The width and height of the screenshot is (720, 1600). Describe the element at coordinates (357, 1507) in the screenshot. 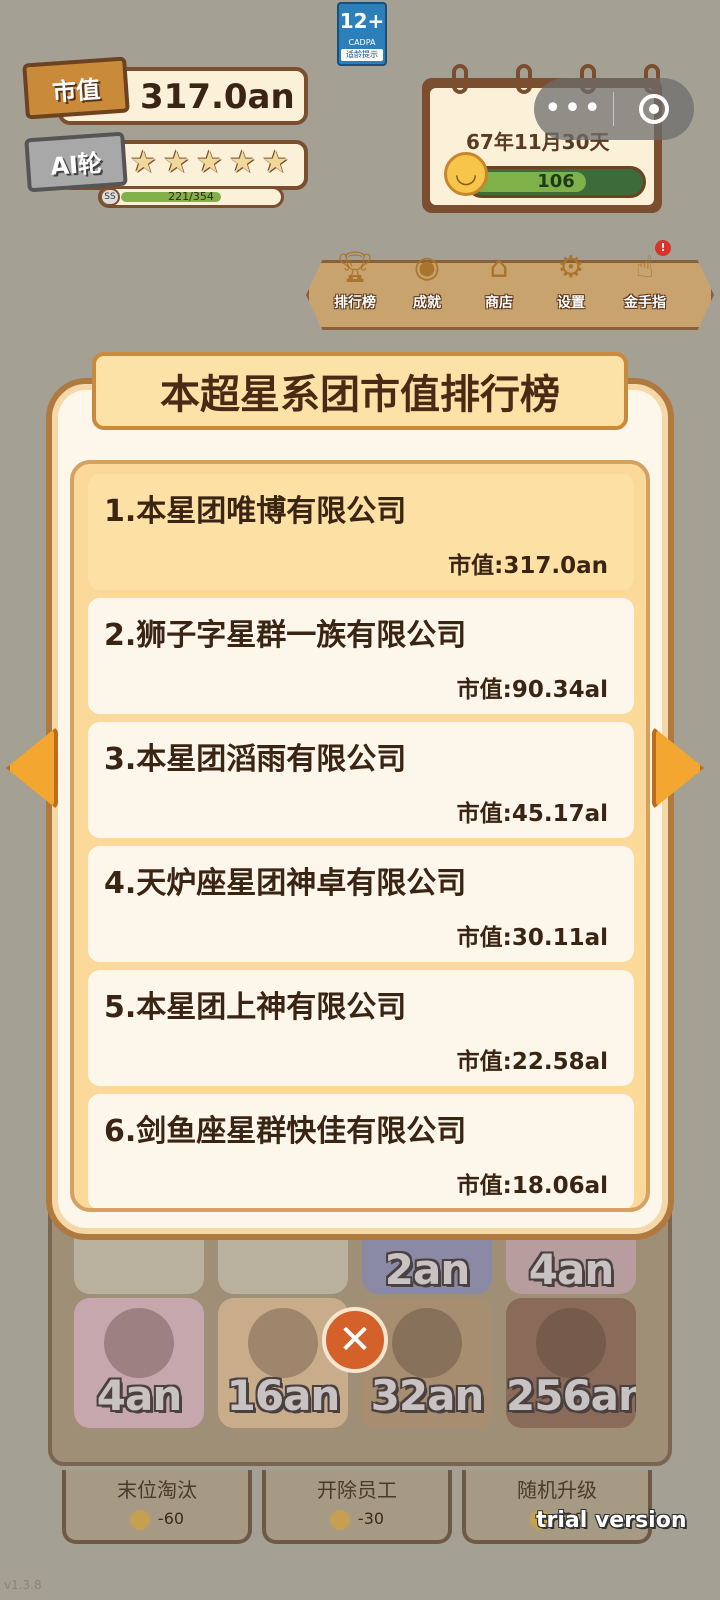

I see `fire-employee-button: 开除员工 -30` at that location.